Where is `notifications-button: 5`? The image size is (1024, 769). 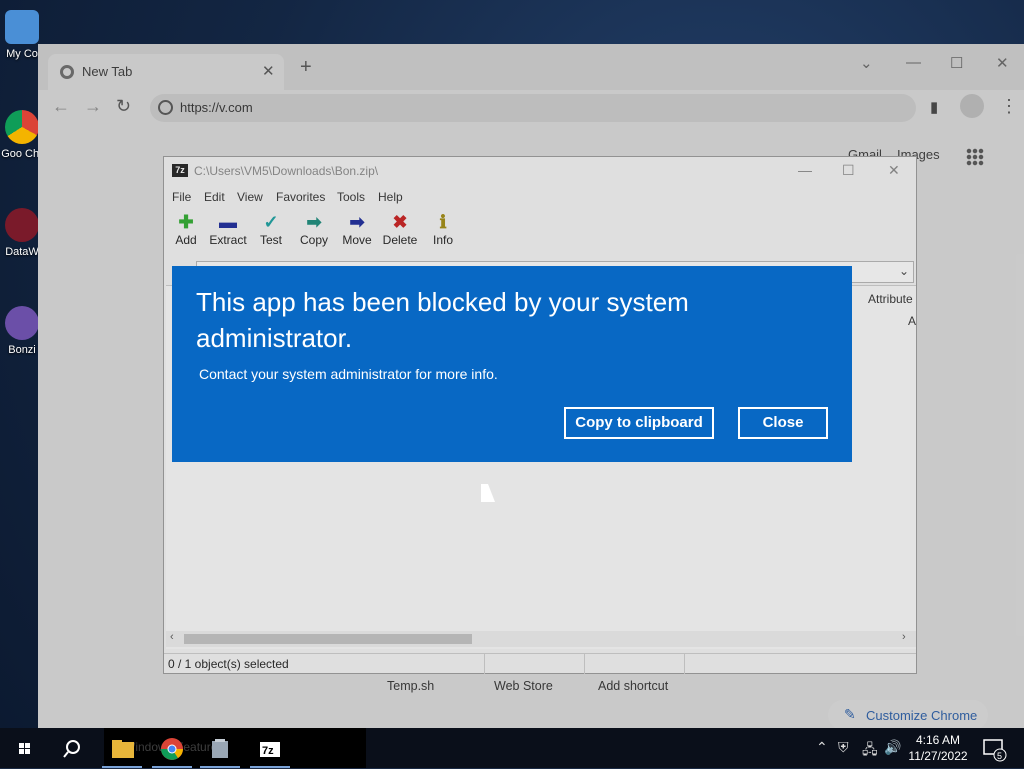
notifications-button: 5 is located at coordinates (995, 749).